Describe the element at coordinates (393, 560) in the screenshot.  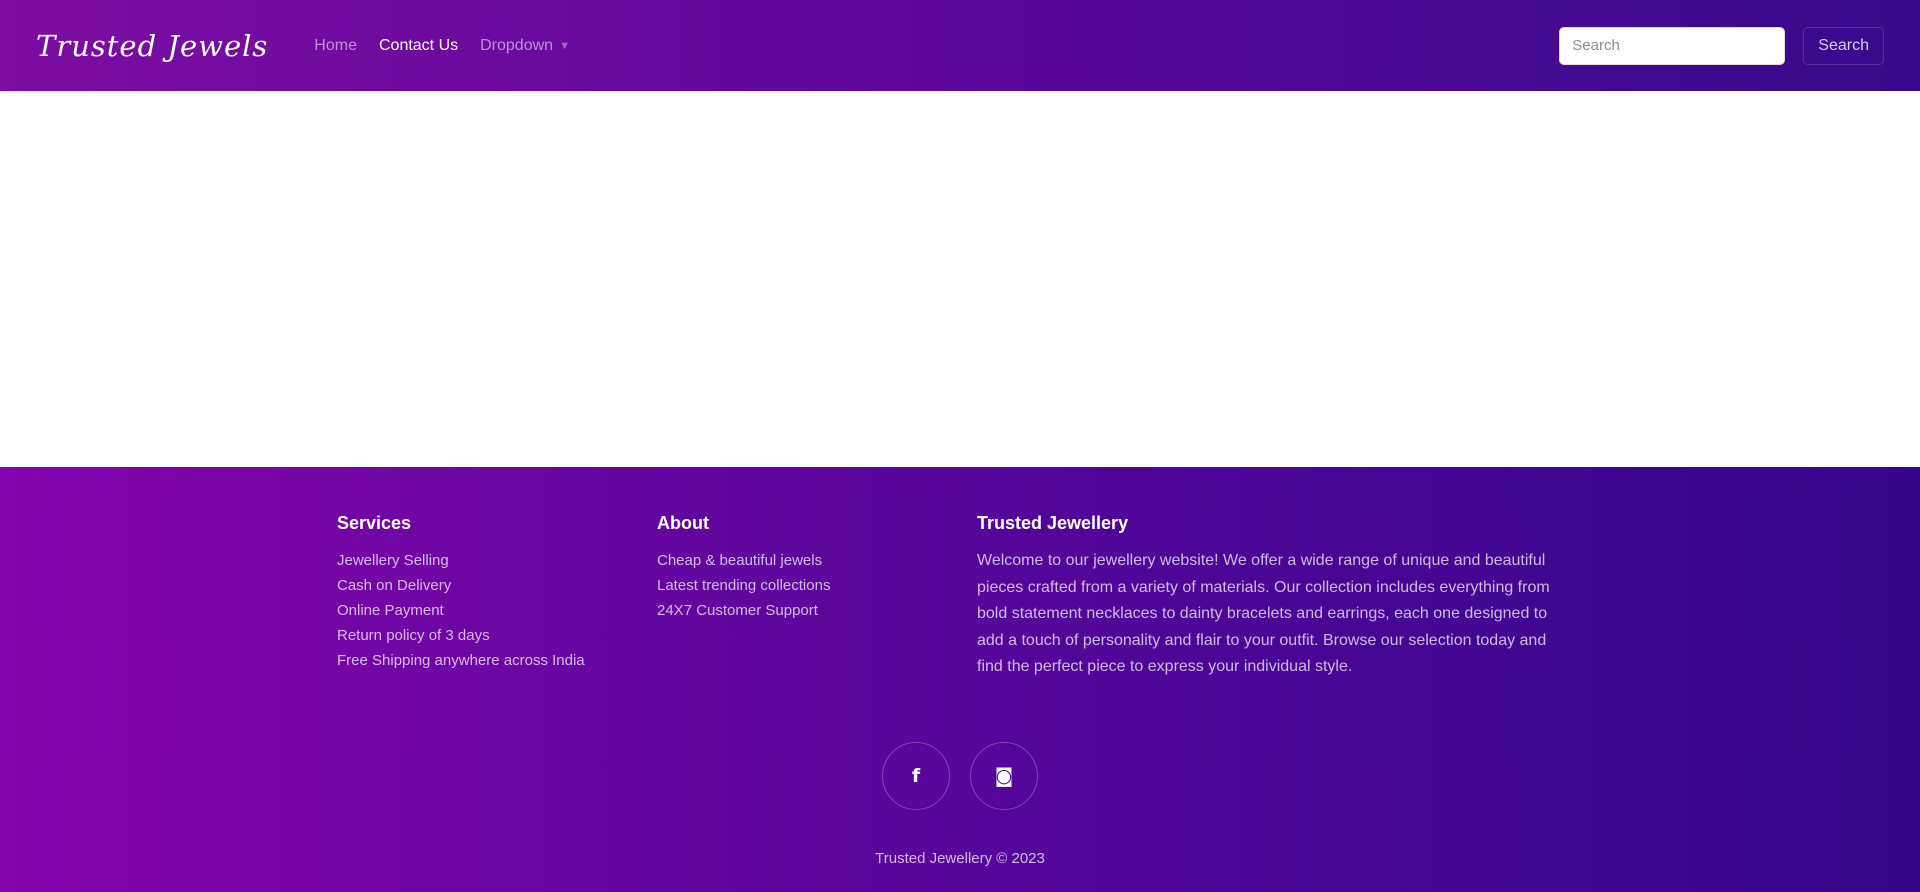
I see `footer-service-link: Jewellery Selling` at that location.